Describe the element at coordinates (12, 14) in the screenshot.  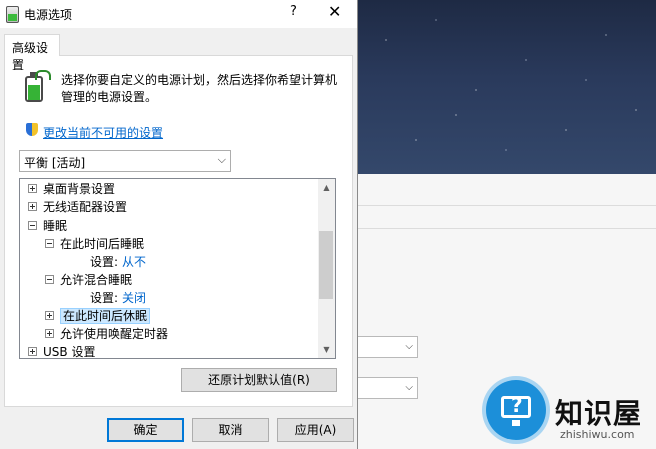
I see `power-options-icon` at that location.